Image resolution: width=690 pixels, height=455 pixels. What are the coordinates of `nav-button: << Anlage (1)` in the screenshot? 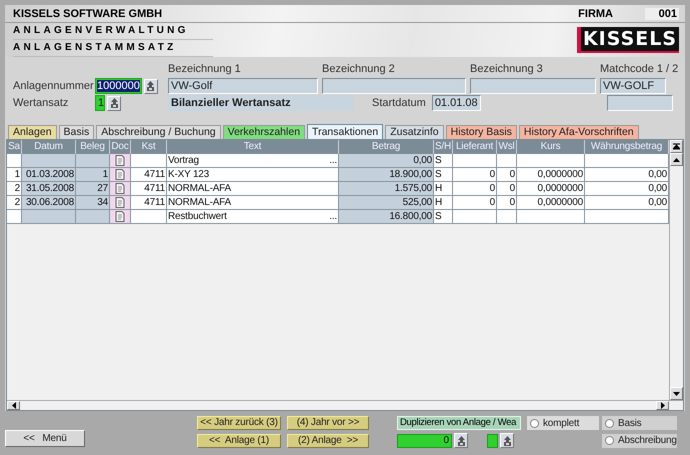 It's located at (239, 441).